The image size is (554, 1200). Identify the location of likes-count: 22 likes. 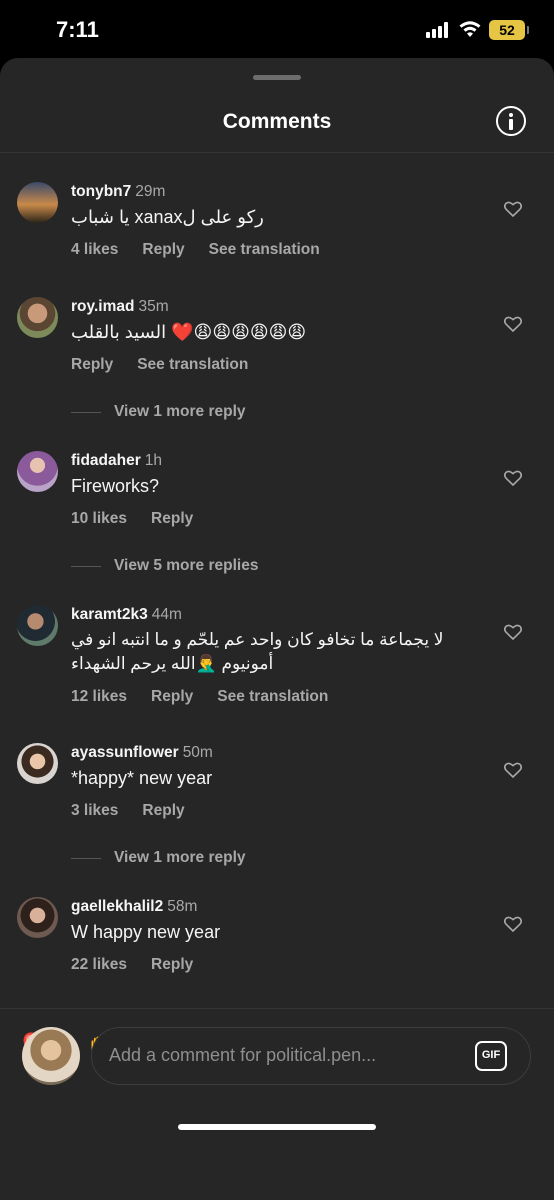
(99, 965).